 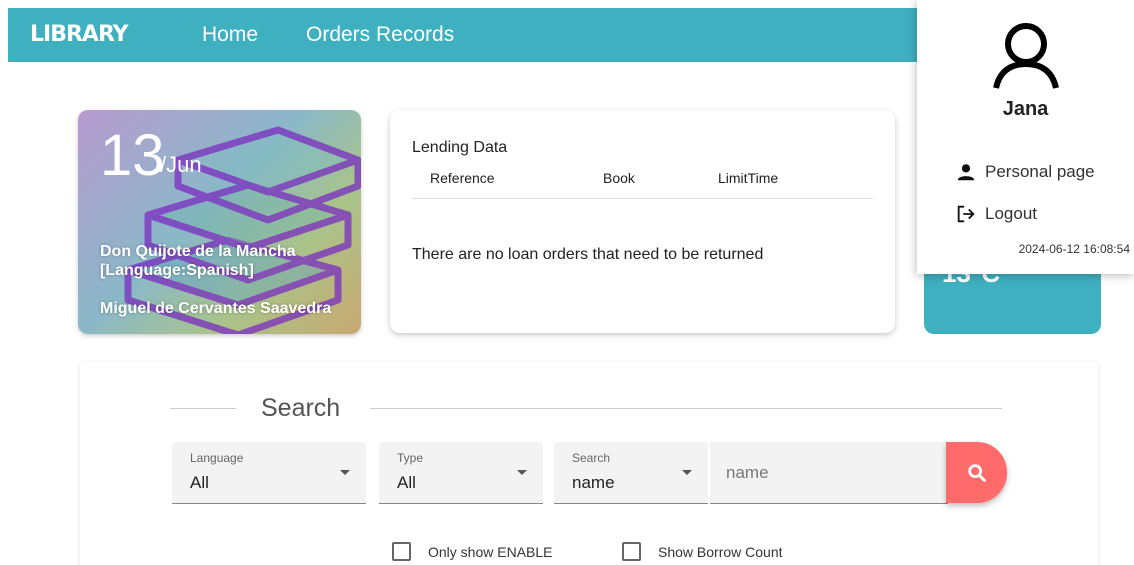 What do you see at coordinates (686, 408) in the screenshot?
I see `legend-divider-right` at bounding box center [686, 408].